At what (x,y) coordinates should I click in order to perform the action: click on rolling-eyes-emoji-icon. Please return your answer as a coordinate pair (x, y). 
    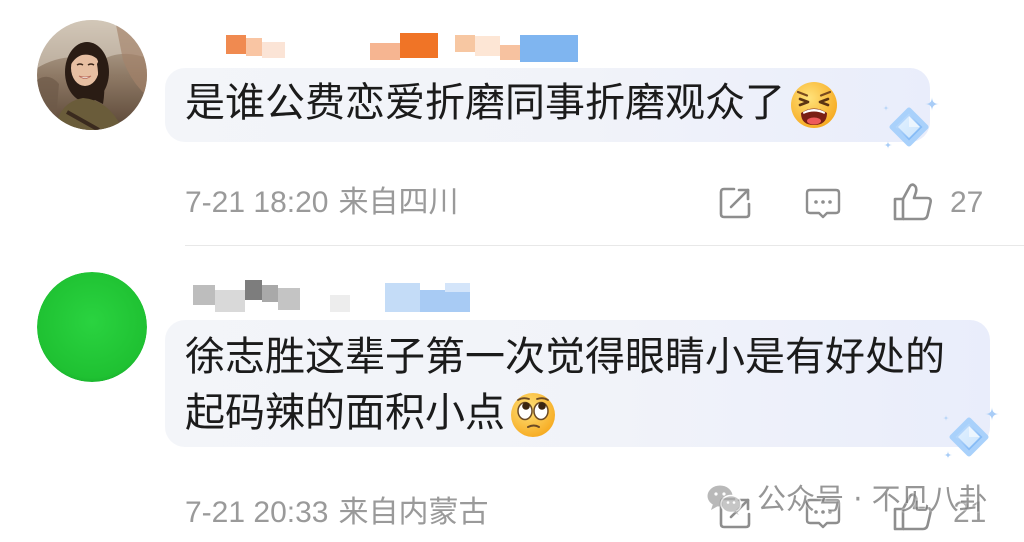
    Looking at the image, I should click on (533, 415).